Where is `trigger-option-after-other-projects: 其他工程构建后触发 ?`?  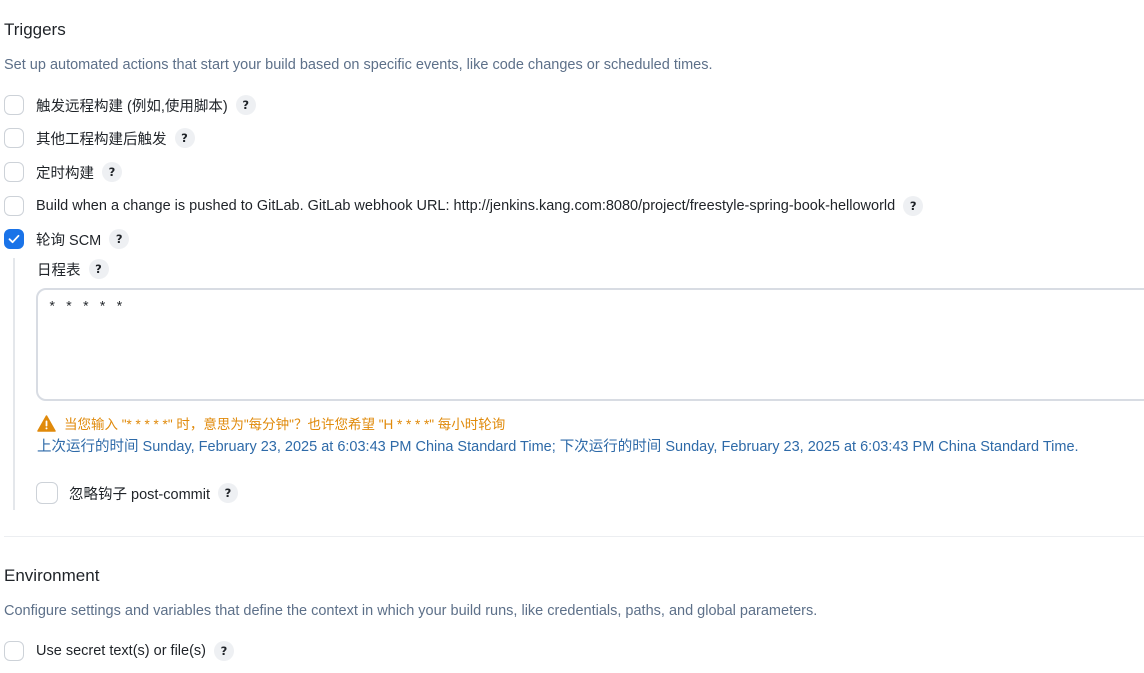 trigger-option-after-other-projects: 其他工程构建后触发 ? is located at coordinates (99, 138).